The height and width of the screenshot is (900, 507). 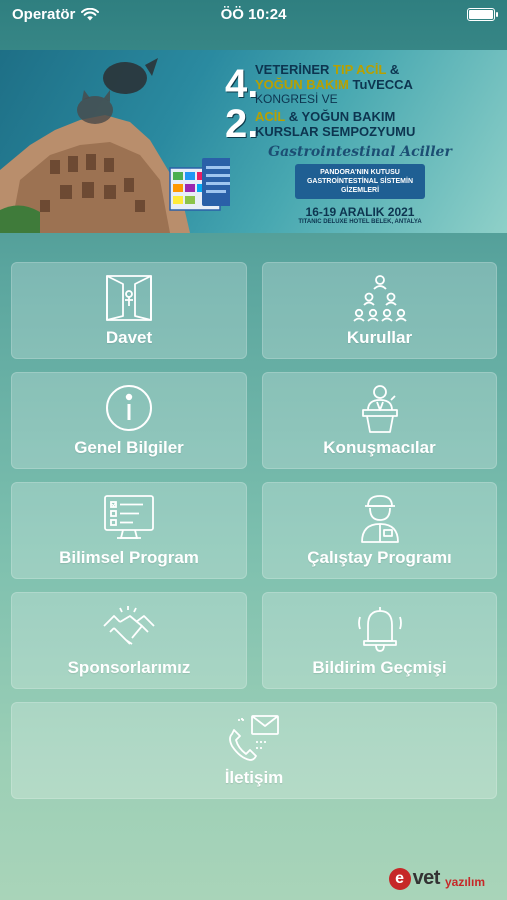 What do you see at coordinates (129, 518) in the screenshot?
I see `monitor-checklist-icon` at bounding box center [129, 518].